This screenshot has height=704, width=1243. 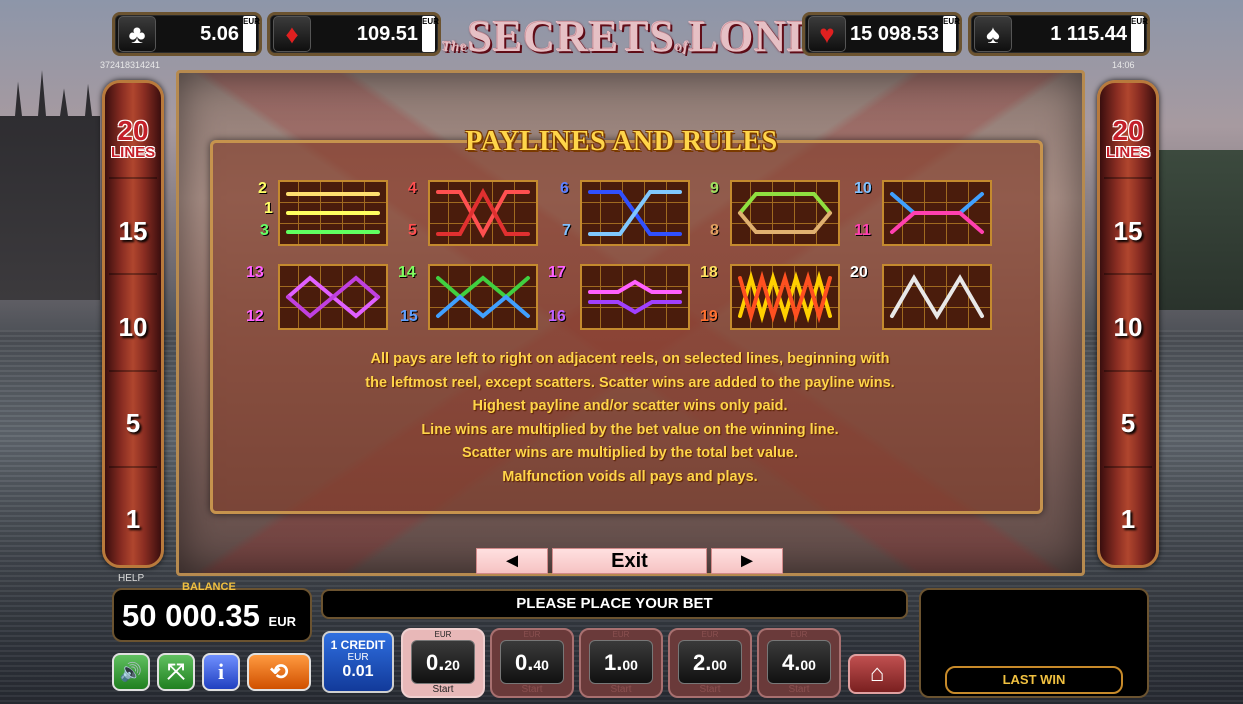 I want to click on payline-number: 9, so click(x=714, y=188).